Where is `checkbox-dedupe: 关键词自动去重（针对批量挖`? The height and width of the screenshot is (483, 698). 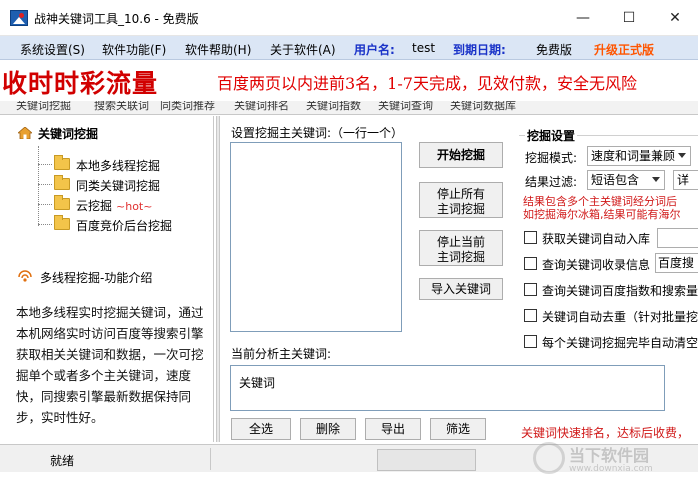
checkbox-dedupe: 关键词自动去重（针对批量挖 is located at coordinates (611, 316).